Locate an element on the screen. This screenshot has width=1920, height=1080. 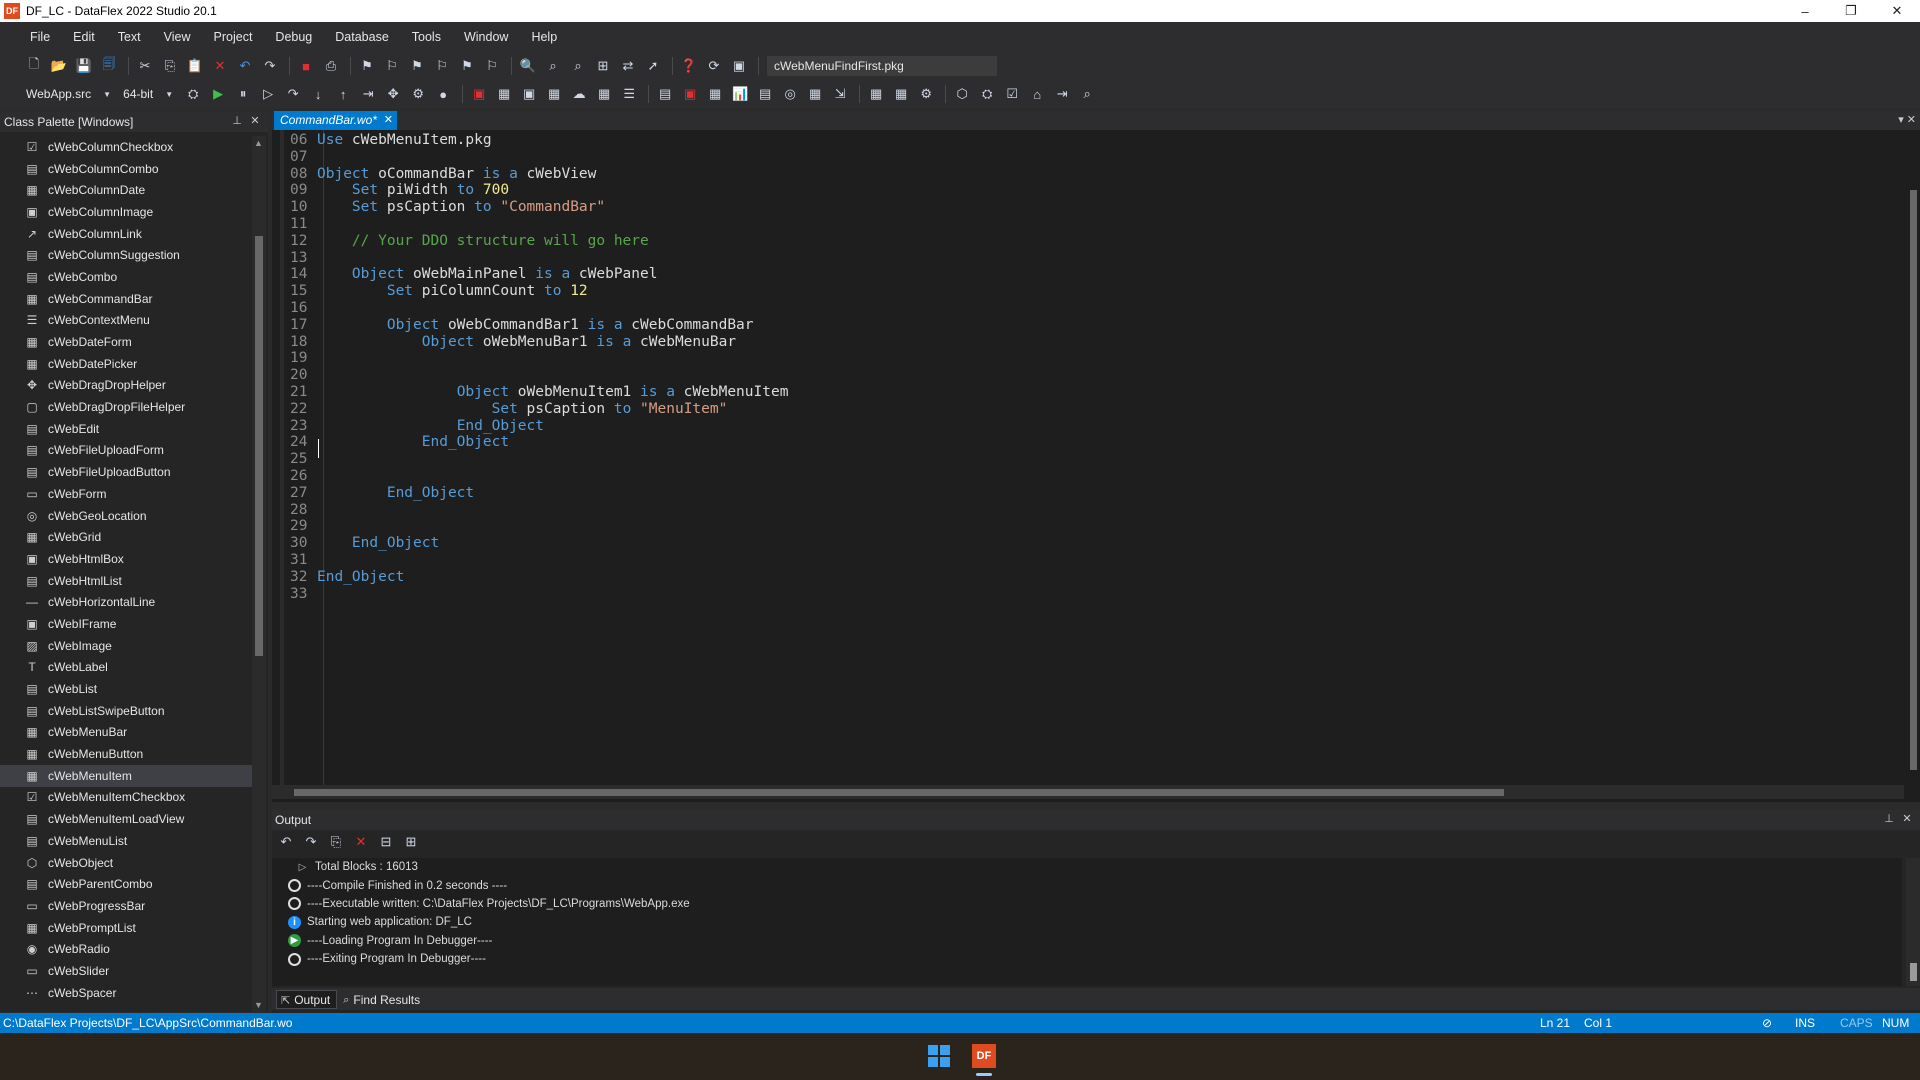
palette-item: ⋯ cWebSpacer is located at coordinates (126, 993).